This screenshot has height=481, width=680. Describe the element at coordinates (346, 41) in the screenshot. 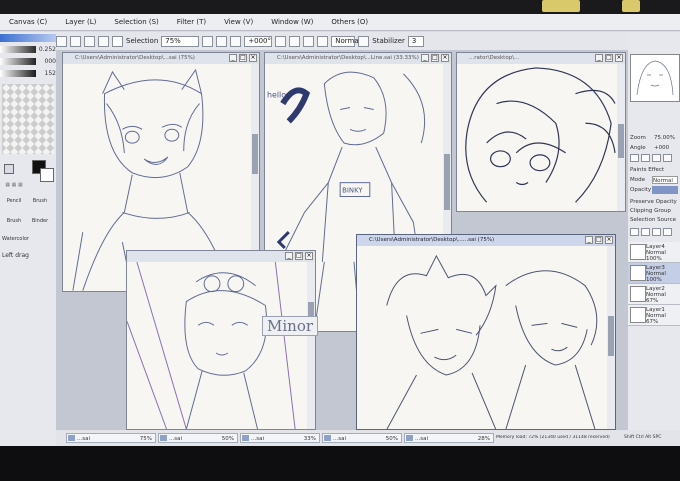

I see `blend-mode-select: Normal` at that location.